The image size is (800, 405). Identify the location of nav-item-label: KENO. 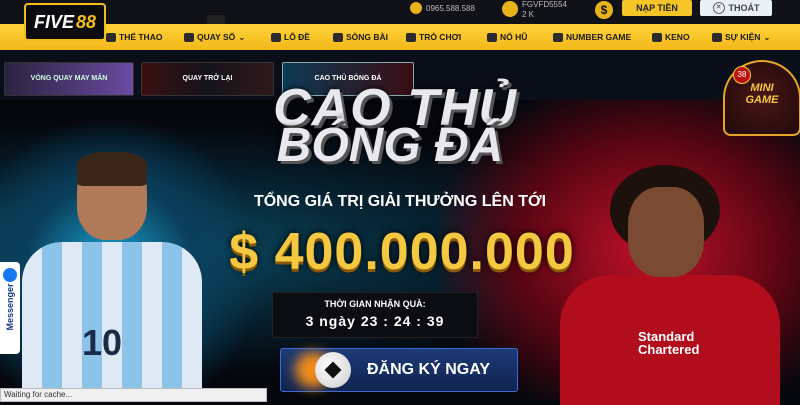
(677, 37).